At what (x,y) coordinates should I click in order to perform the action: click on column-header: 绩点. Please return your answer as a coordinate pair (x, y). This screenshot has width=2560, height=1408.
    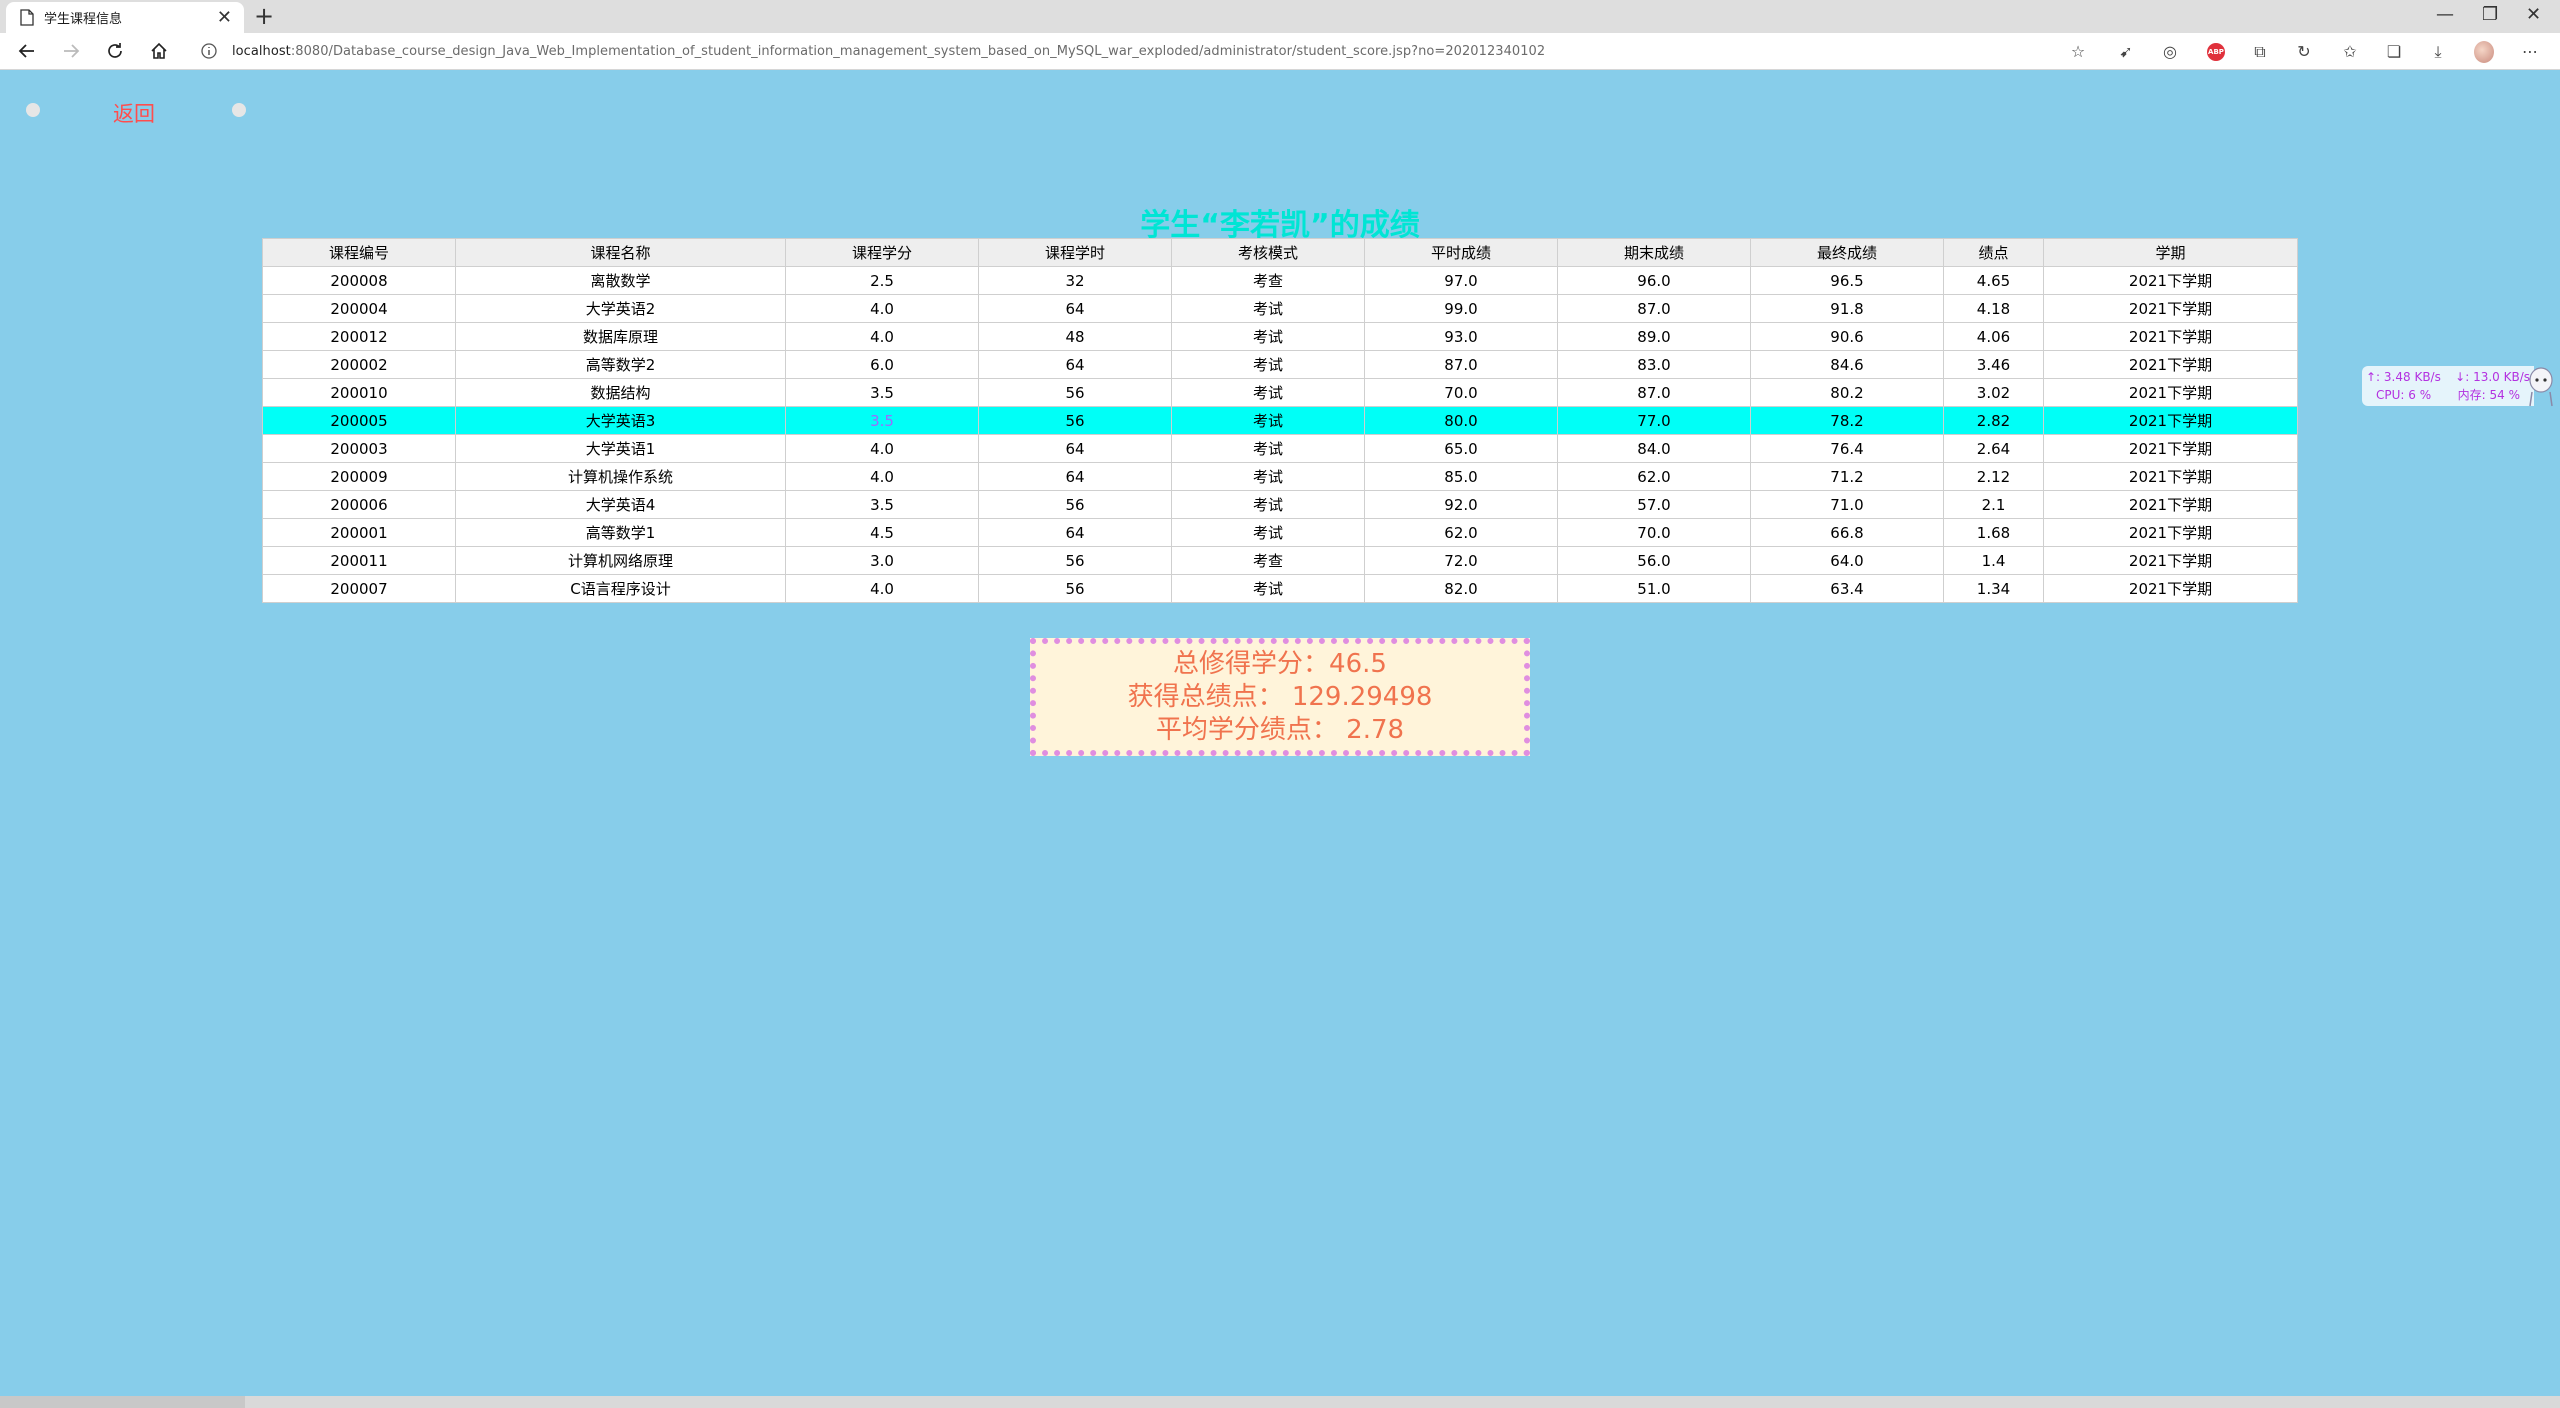
    Looking at the image, I should click on (1993, 252).